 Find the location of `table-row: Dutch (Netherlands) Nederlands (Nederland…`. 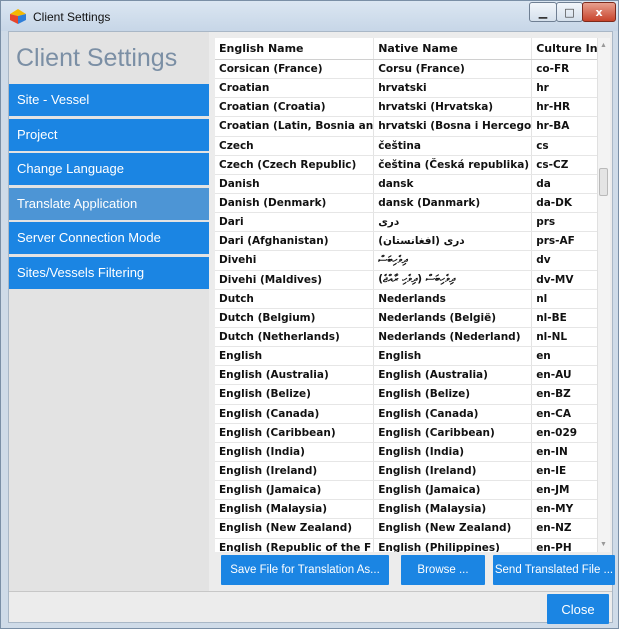

table-row: Dutch (Netherlands) Nederlands (Nederland… is located at coordinates (412, 337).